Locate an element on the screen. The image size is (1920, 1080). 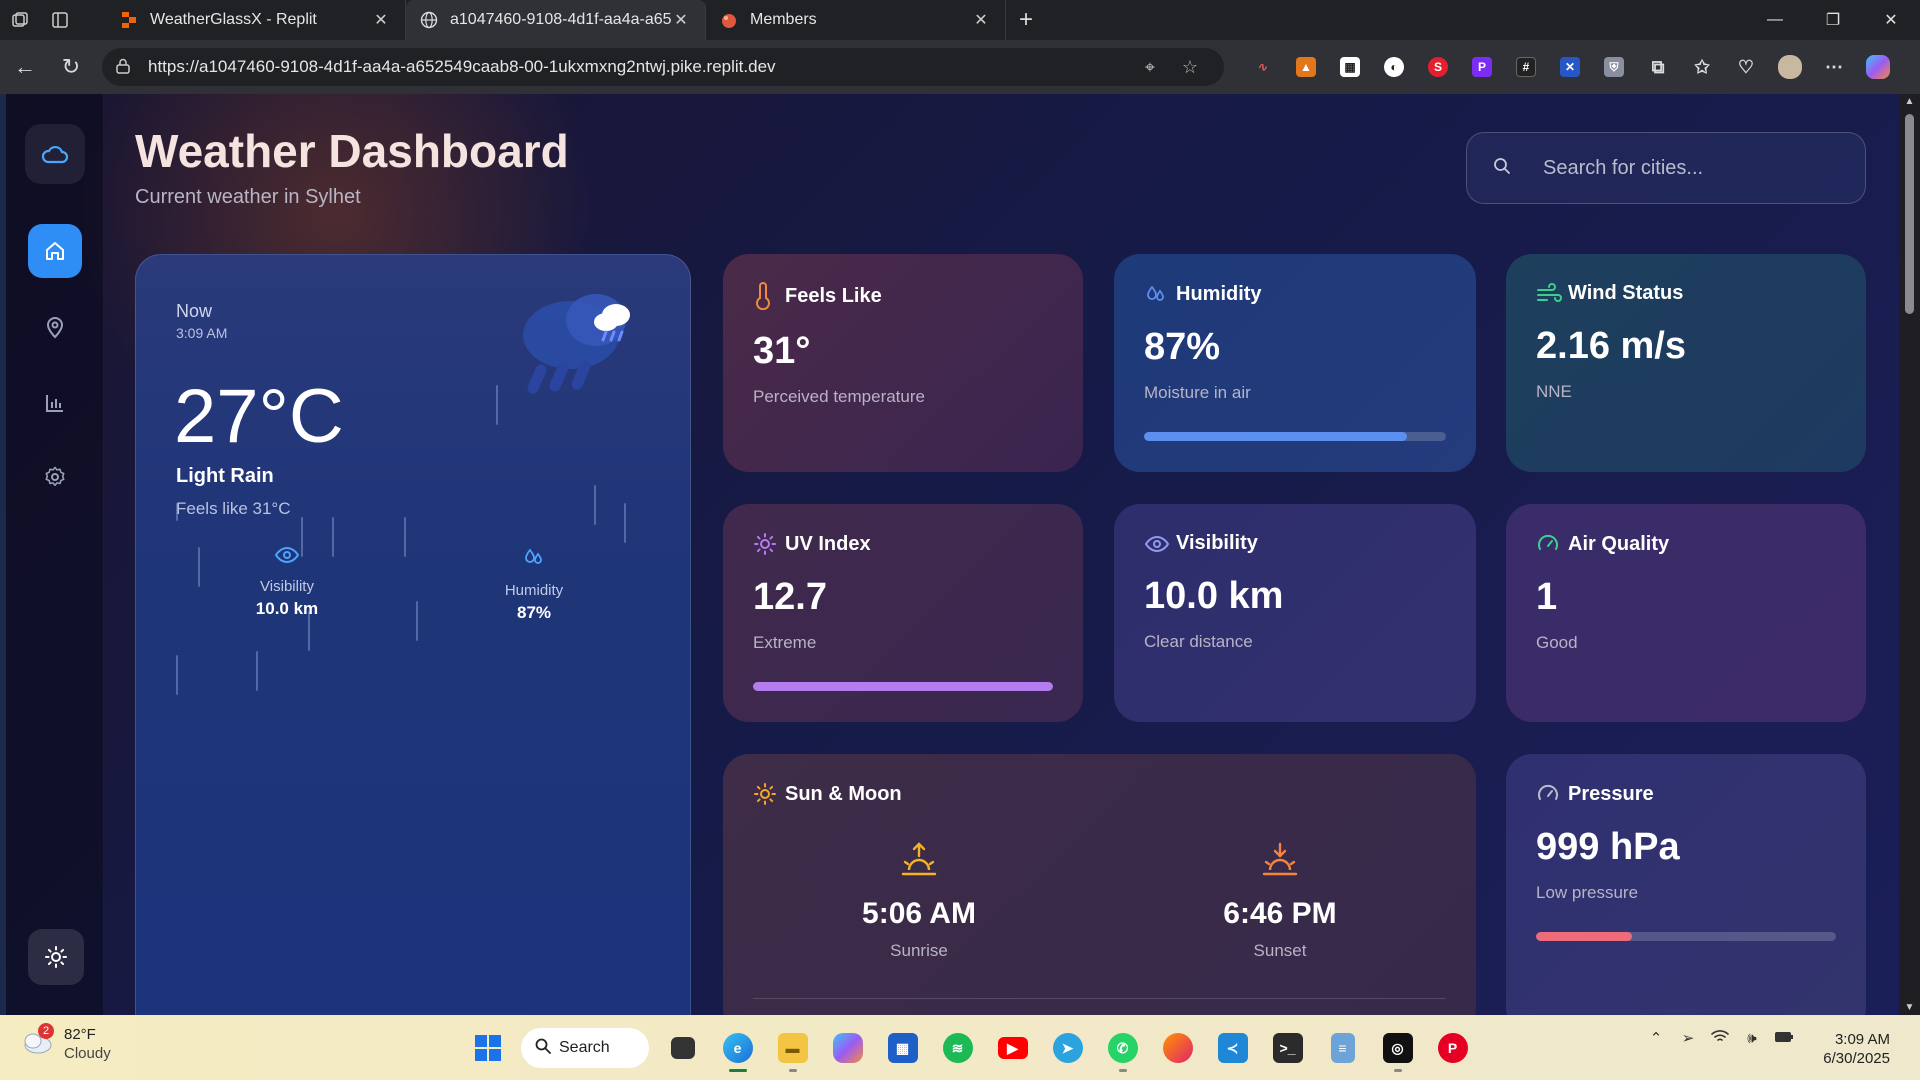
spotify-icon: ≋ is located at coordinates (957, 1048).